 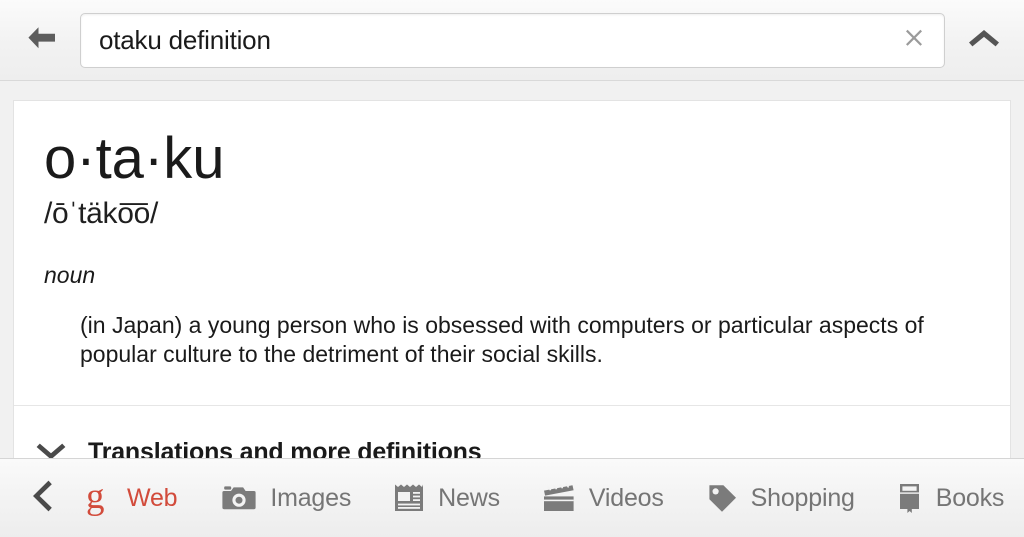 What do you see at coordinates (559, 498) in the screenshot?
I see `clapperboard-icon` at bounding box center [559, 498].